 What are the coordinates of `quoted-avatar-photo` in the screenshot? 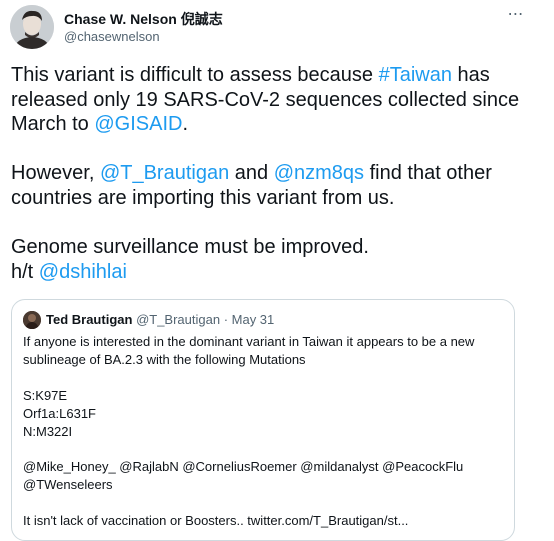 It's located at (32, 320).